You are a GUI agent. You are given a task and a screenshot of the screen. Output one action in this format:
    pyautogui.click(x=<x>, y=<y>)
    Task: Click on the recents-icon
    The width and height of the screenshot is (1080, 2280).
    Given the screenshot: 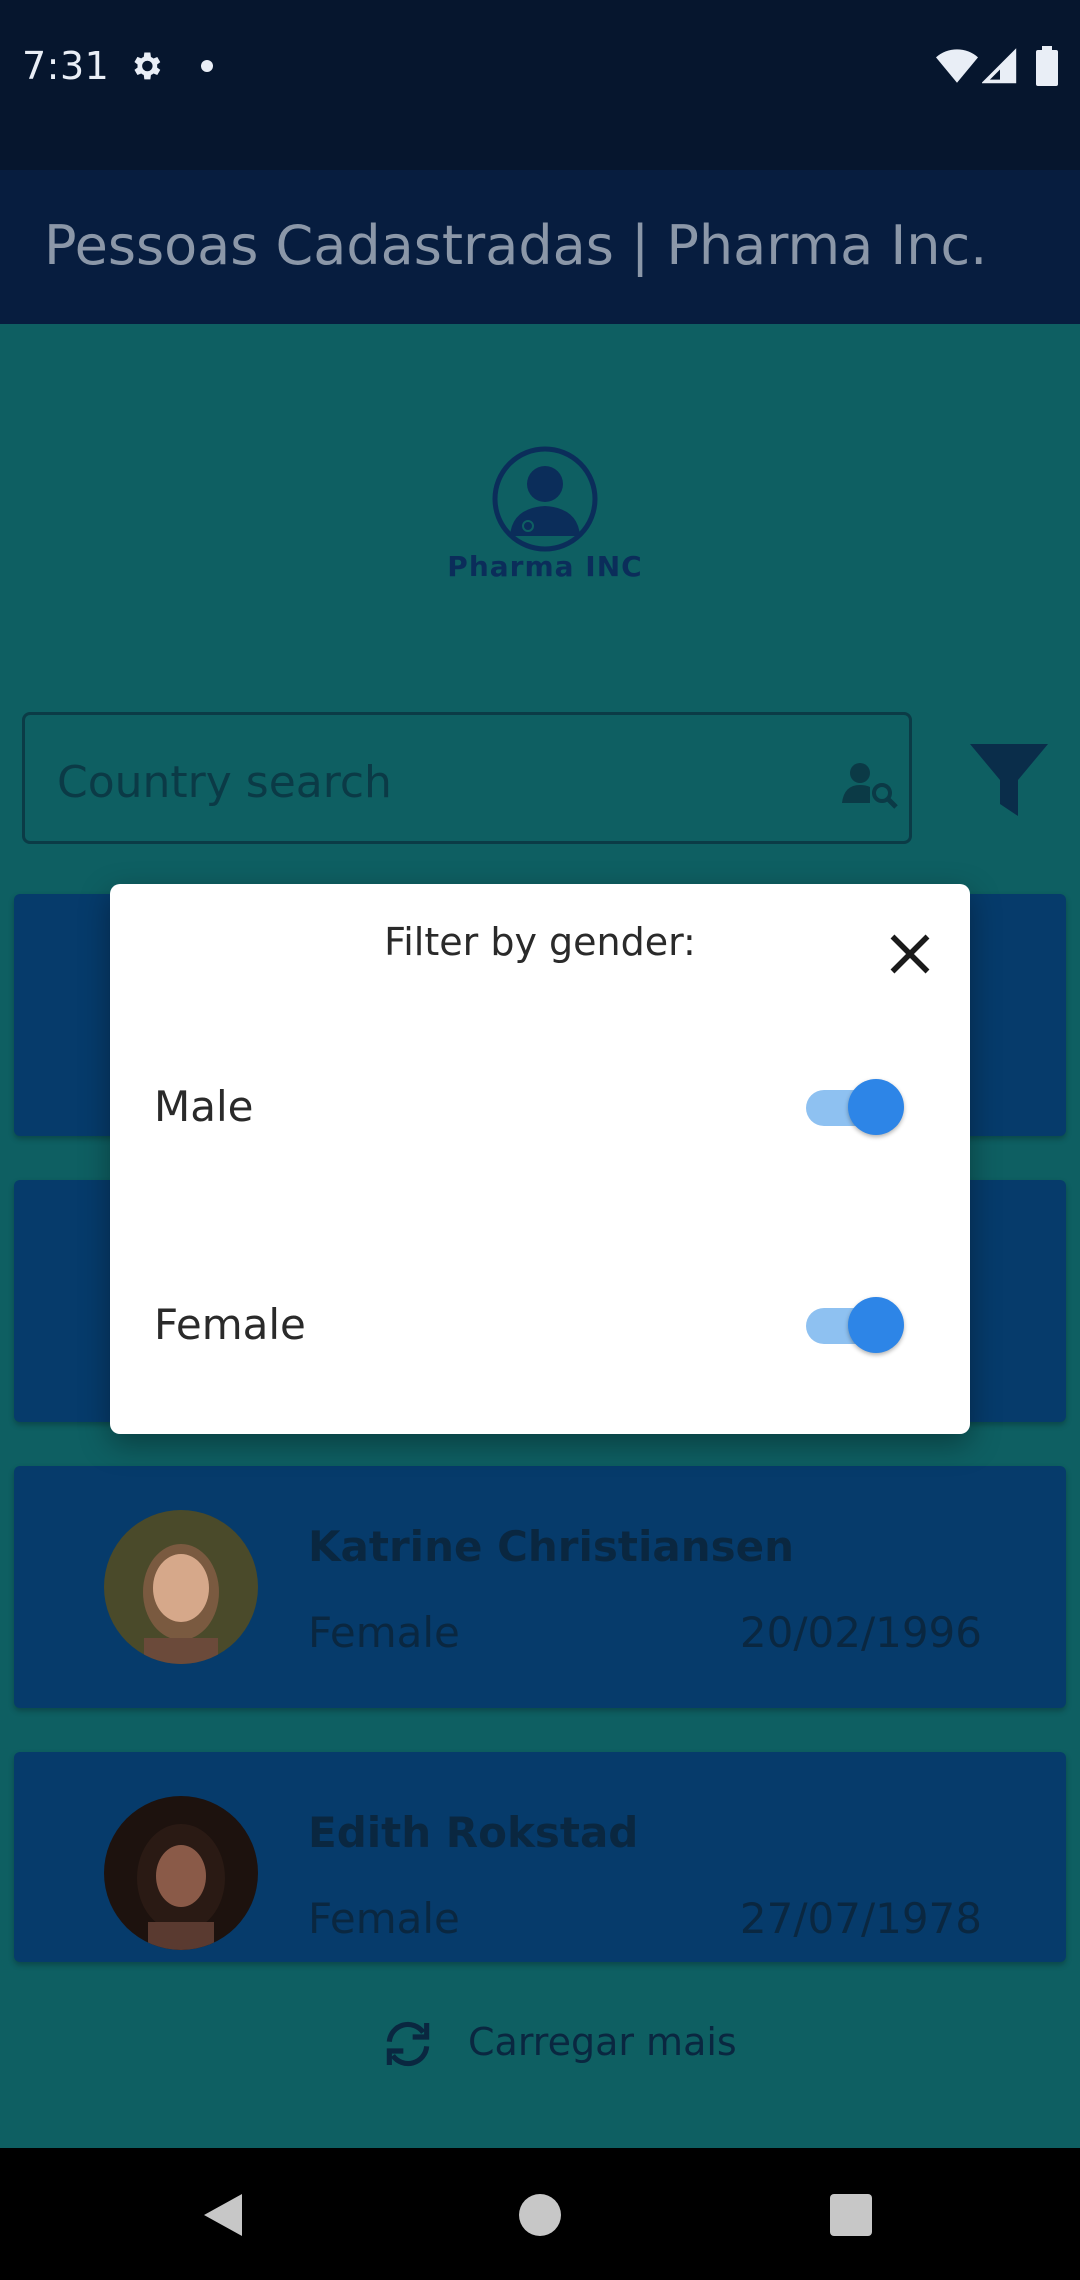 What is the action you would take?
    pyautogui.click(x=851, y=2215)
    